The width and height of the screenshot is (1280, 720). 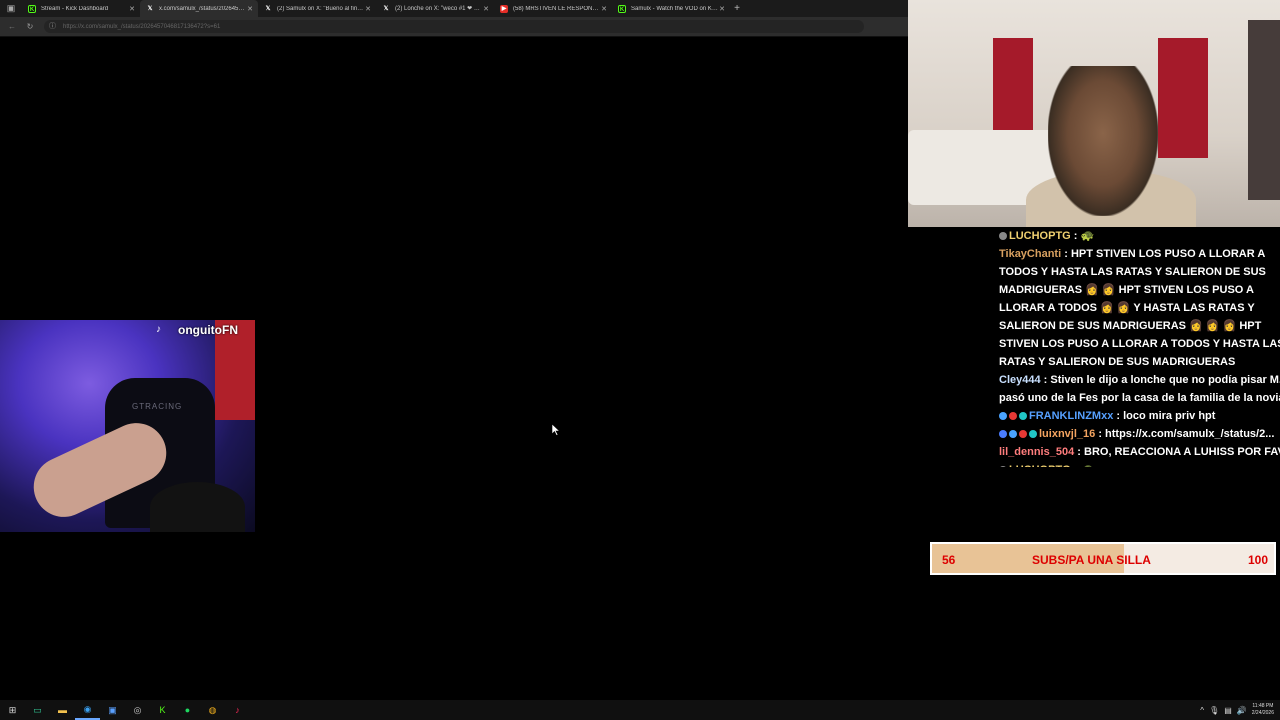 I want to click on edge-browser-icon: ◉, so click(x=87, y=710).